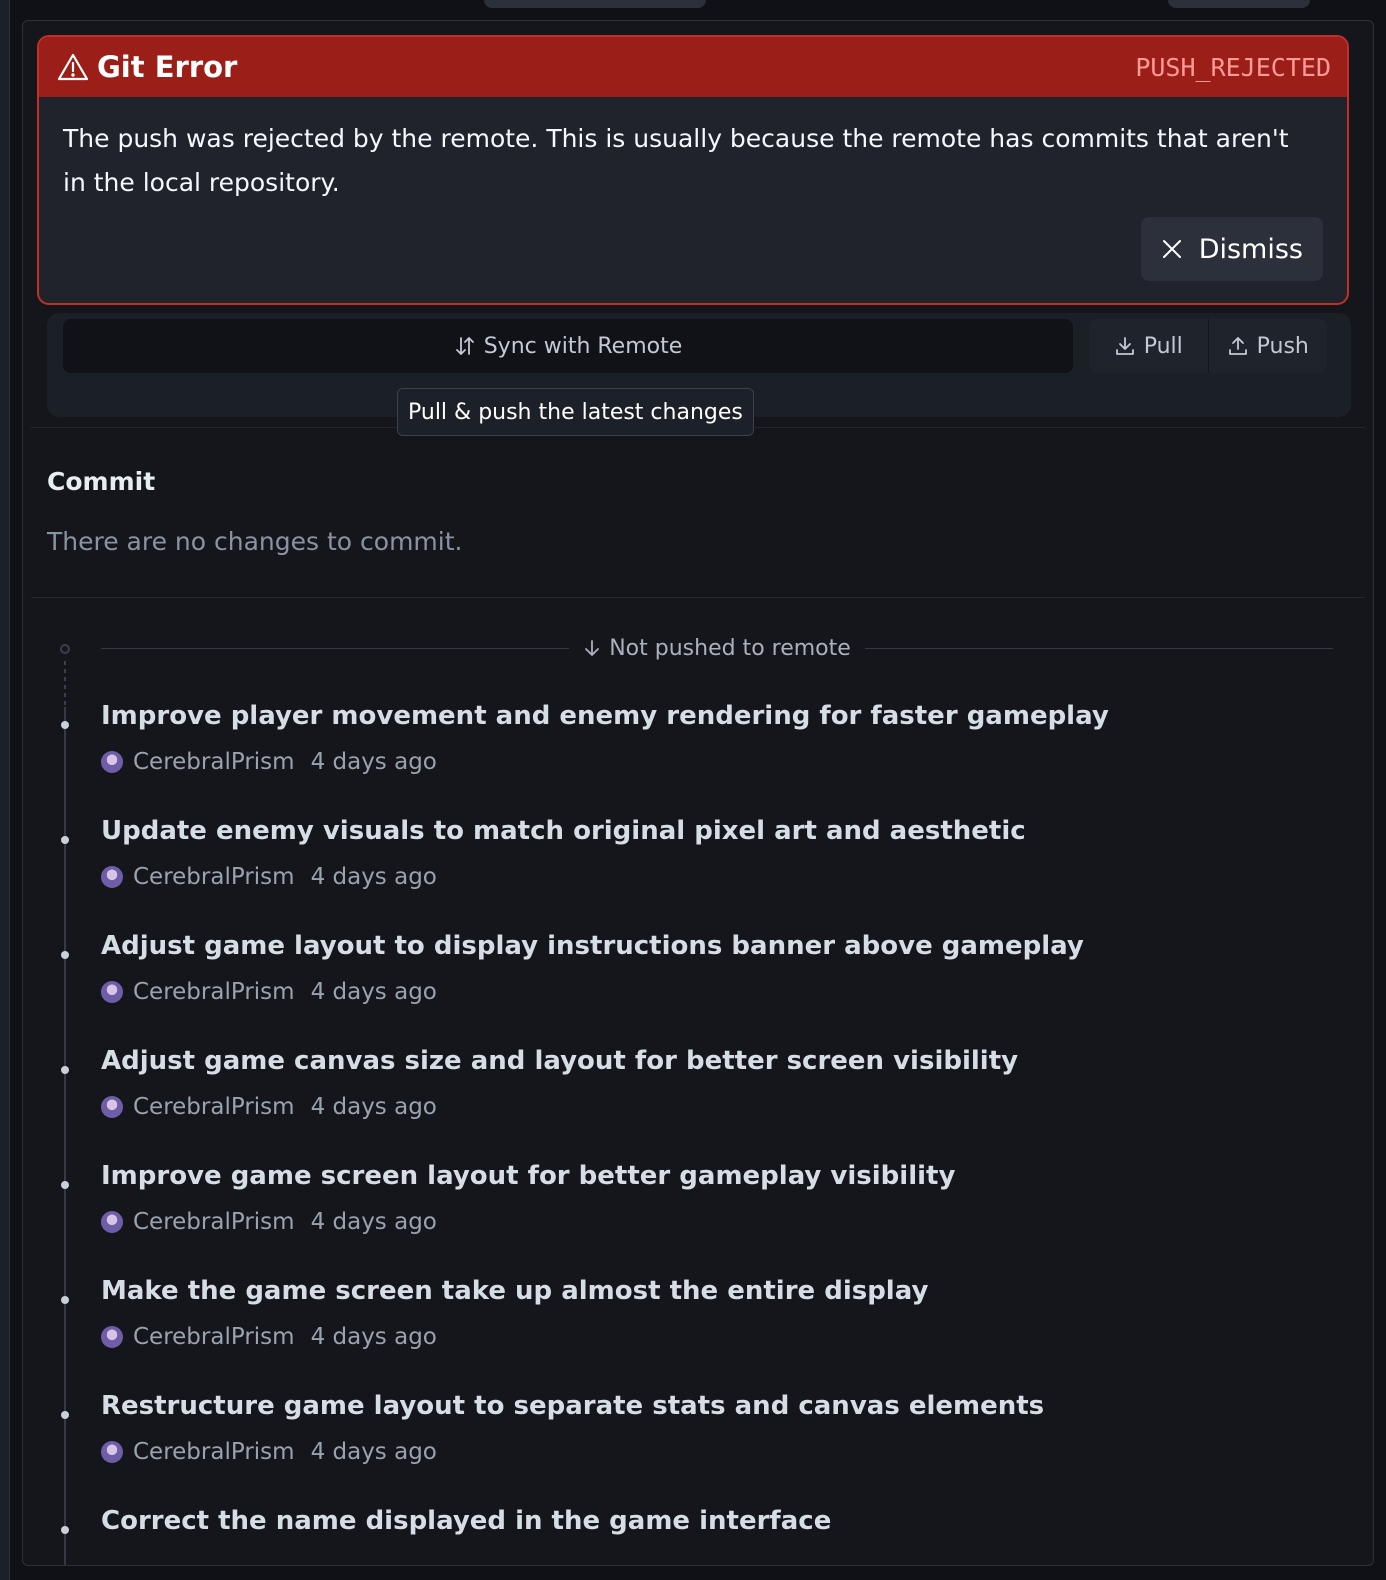  What do you see at coordinates (1282, 346) in the screenshot?
I see `push-label: Push` at bounding box center [1282, 346].